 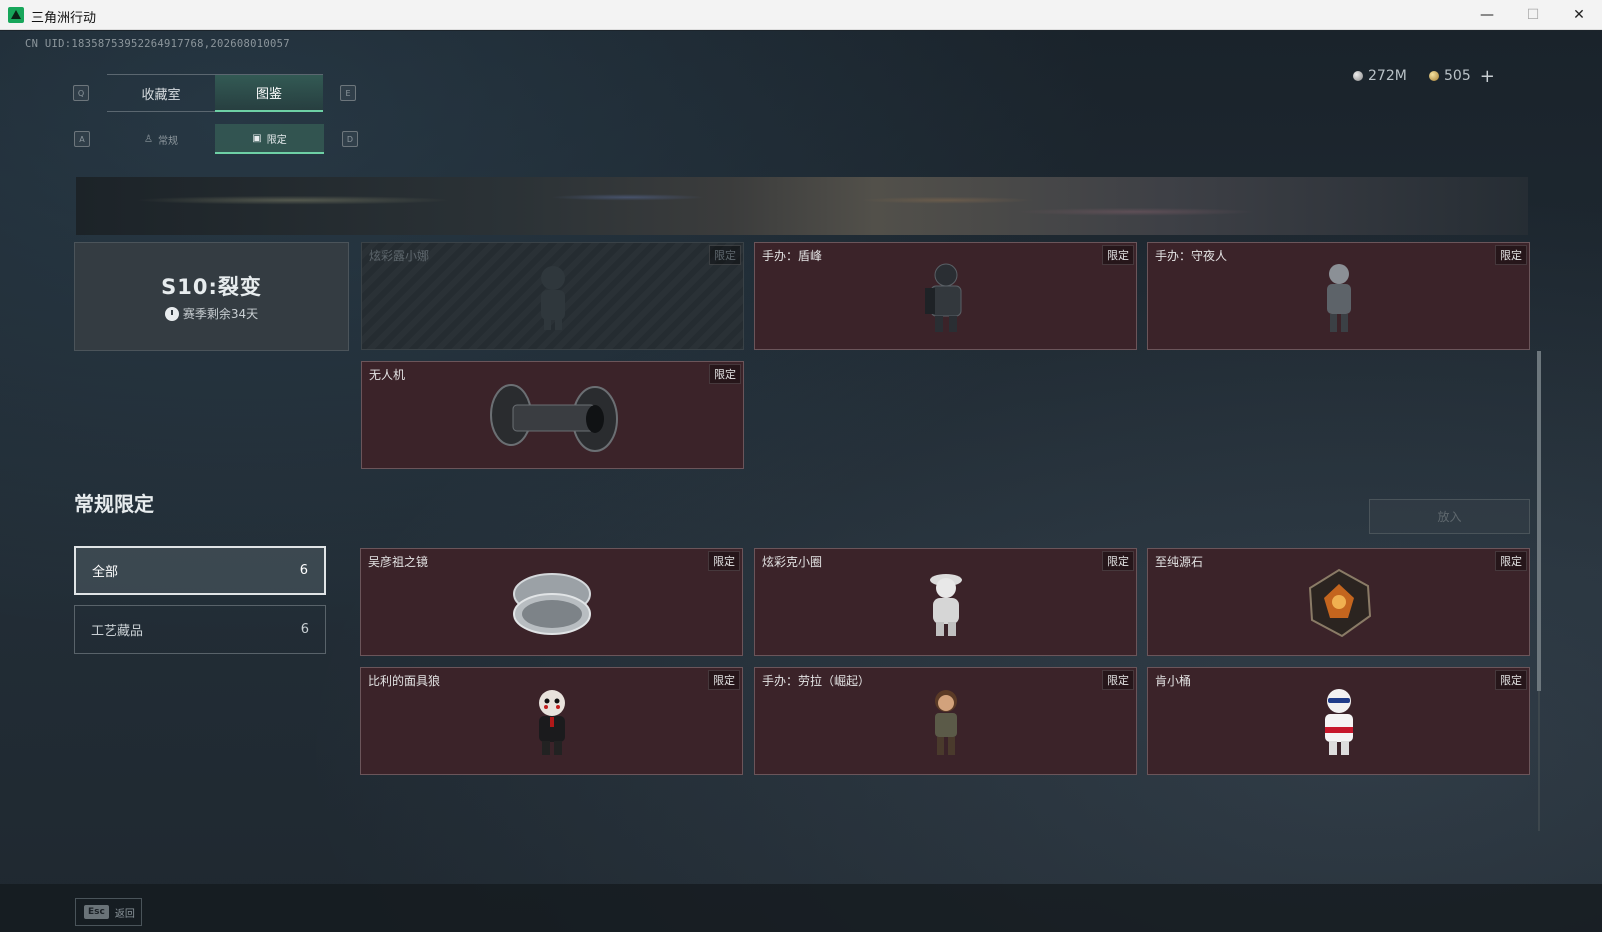 I want to click on close-button: ✕, so click(x=1579, y=15).